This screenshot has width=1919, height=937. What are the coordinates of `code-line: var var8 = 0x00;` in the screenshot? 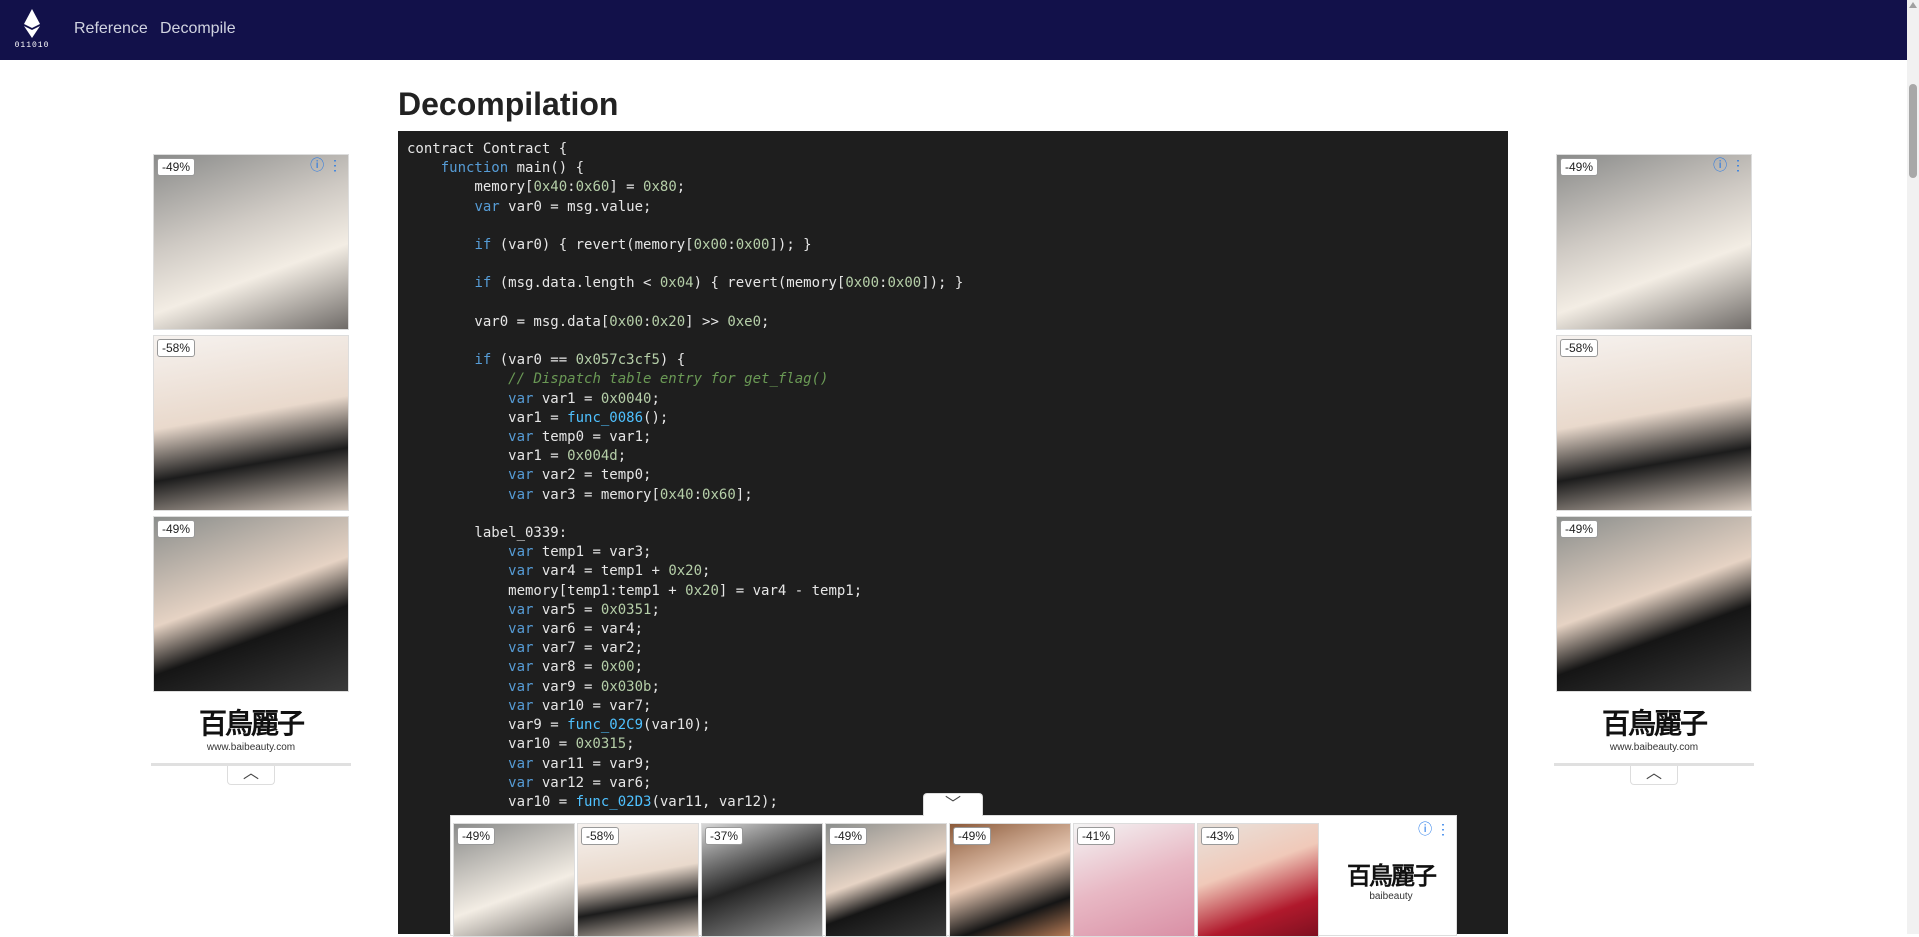 It's located at (576, 667).